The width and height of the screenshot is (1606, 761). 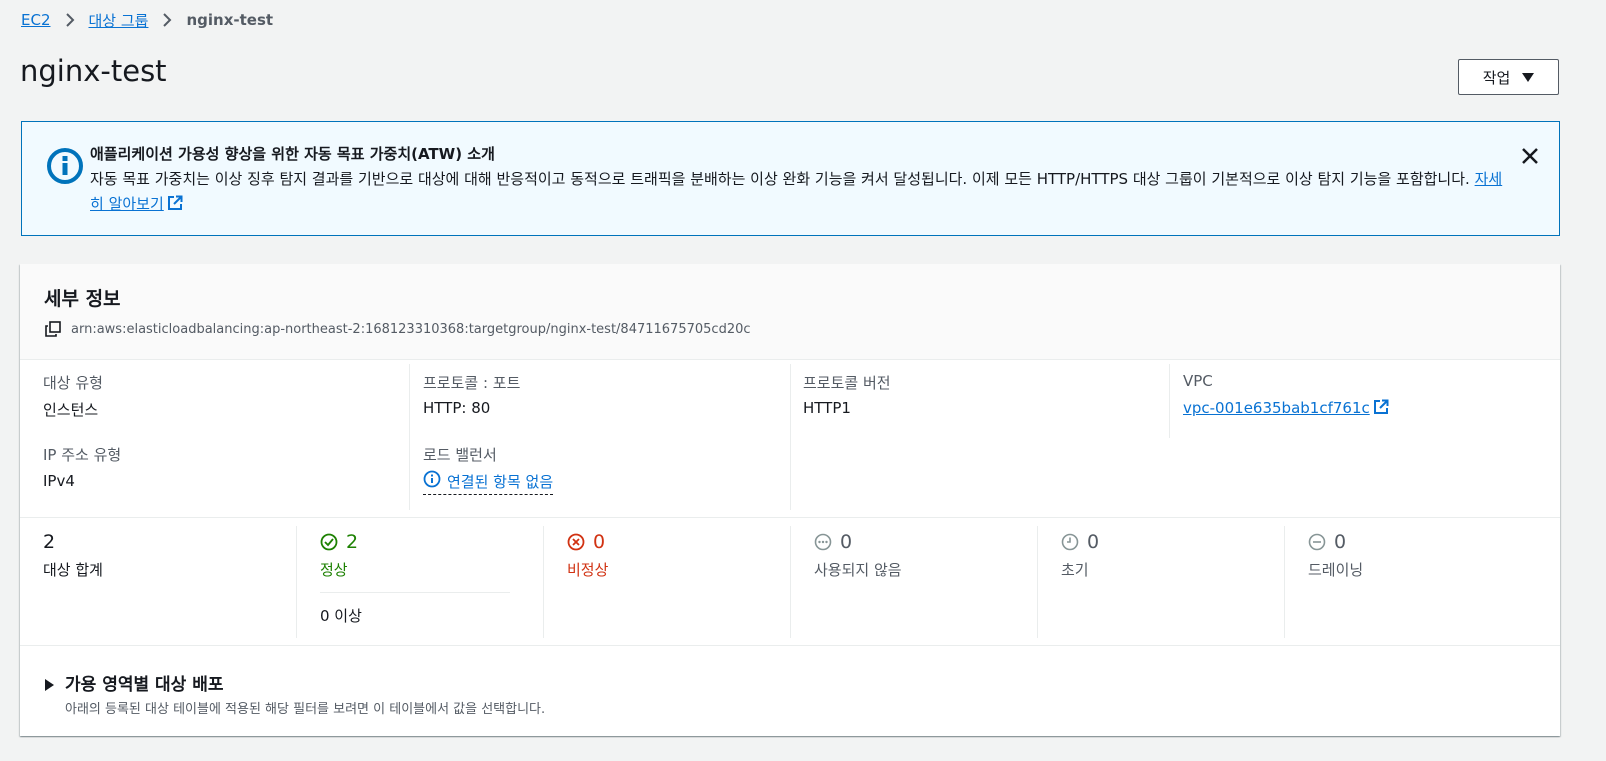 I want to click on ip-type-value: IPv4, so click(x=59, y=481).